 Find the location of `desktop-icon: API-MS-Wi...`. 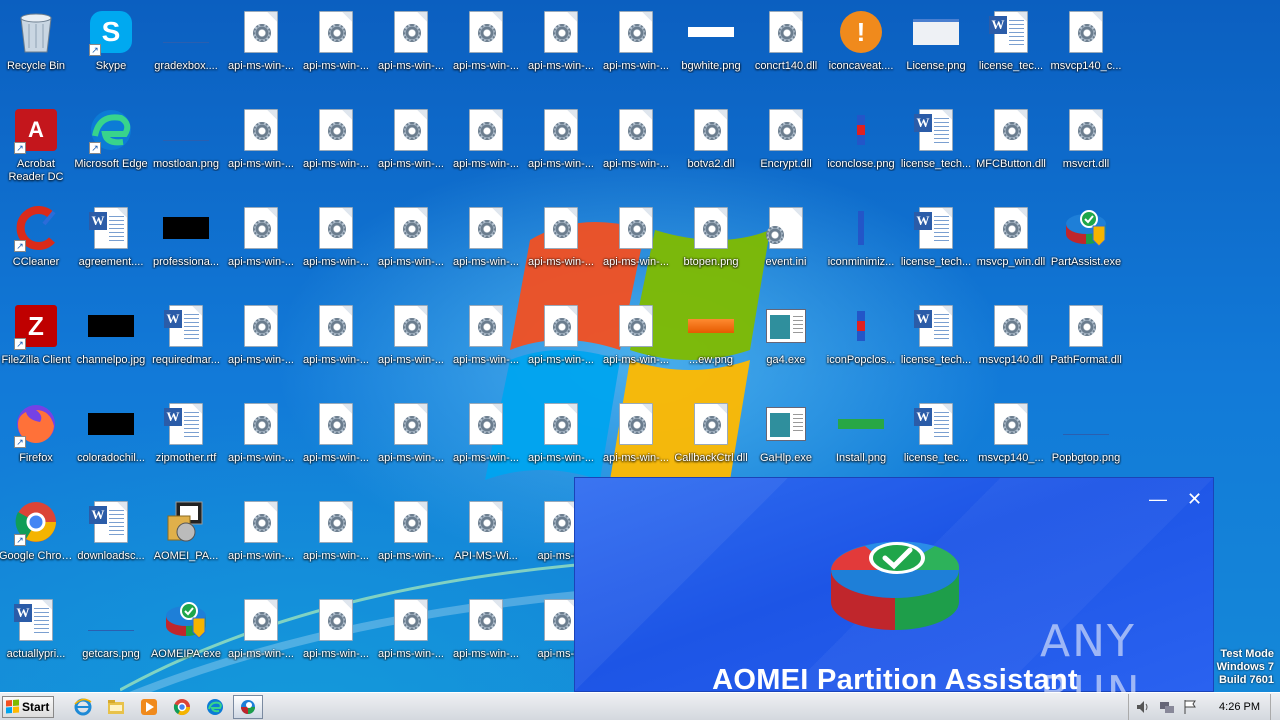

desktop-icon: API-MS-Wi... is located at coordinates (486, 536).